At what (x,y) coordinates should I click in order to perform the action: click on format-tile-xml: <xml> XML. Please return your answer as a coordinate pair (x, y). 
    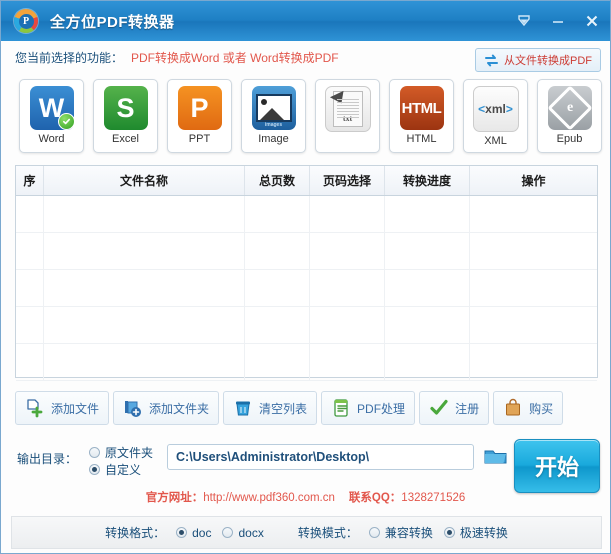
    Looking at the image, I should click on (495, 116).